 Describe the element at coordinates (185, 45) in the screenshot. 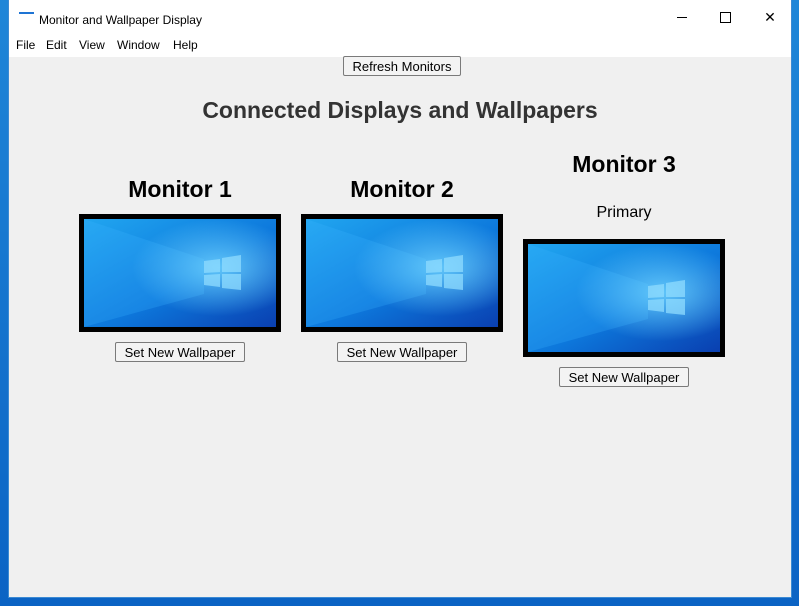

I see `menu-help: Help` at that location.